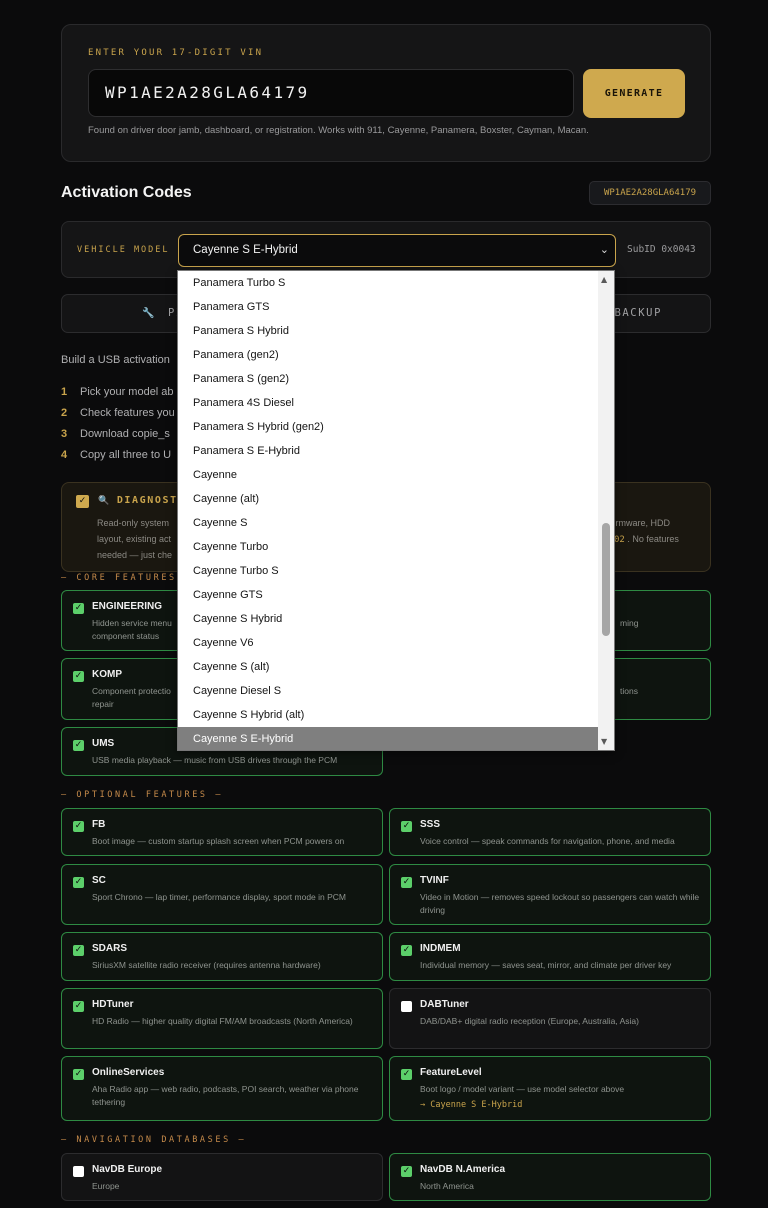  I want to click on feature-name: TVINF, so click(434, 880).